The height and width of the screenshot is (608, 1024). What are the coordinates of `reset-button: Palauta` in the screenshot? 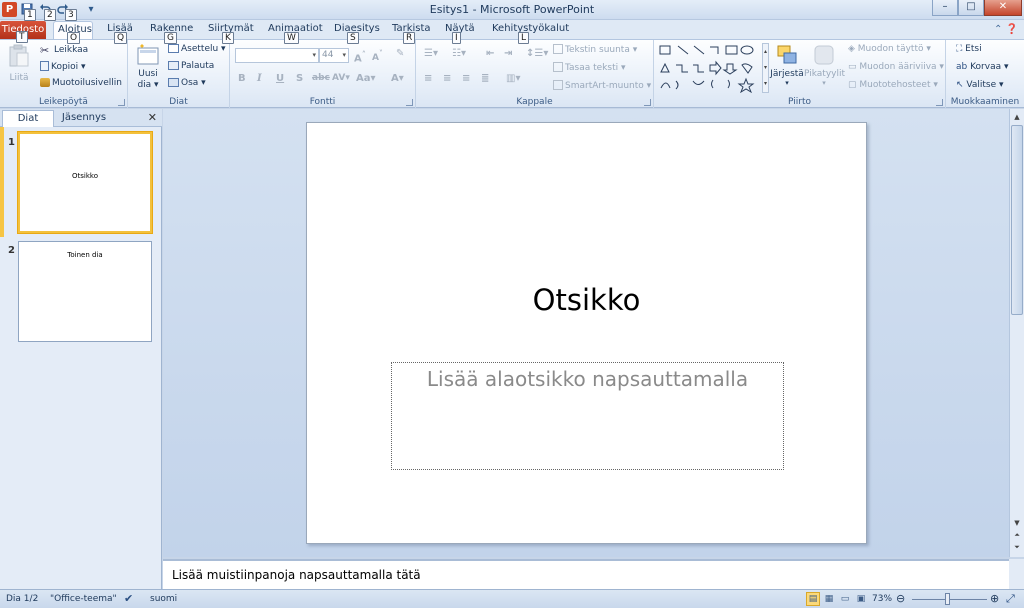 It's located at (191, 66).